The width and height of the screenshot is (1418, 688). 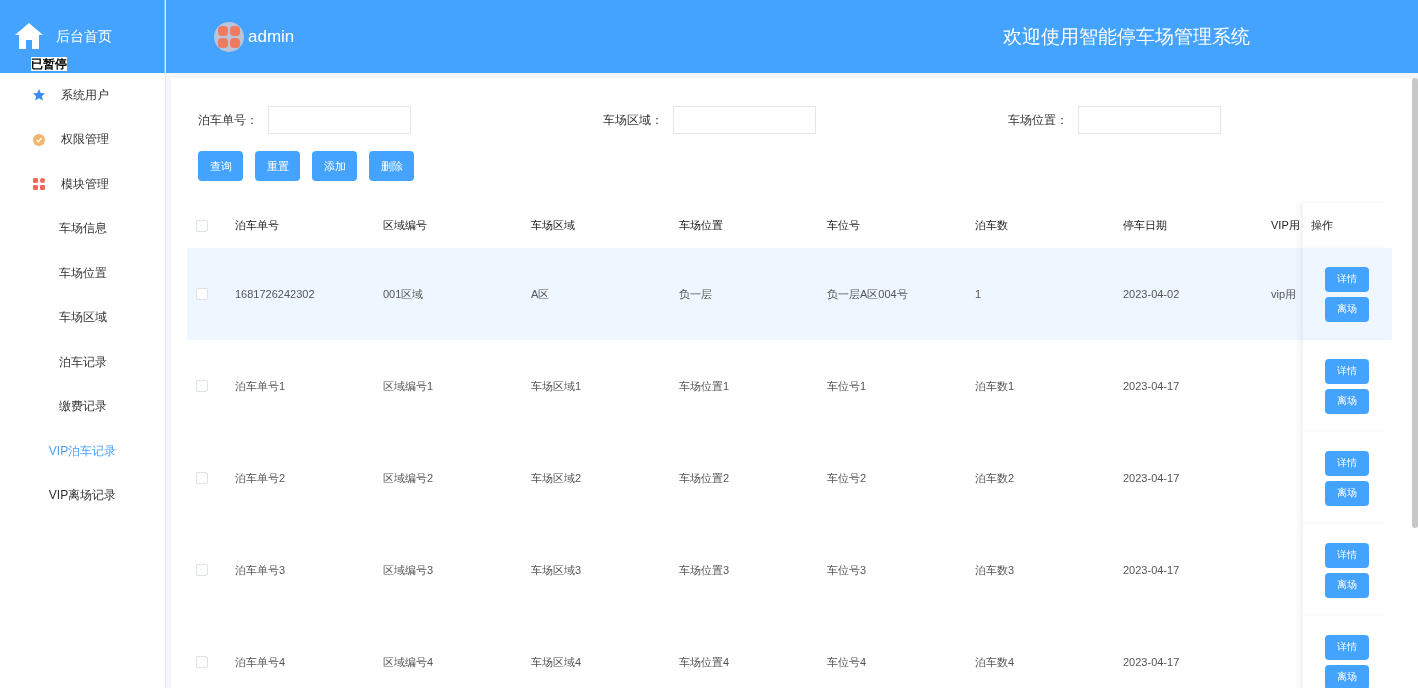 I want to click on table-cell-text: 泊车数3, so click(x=995, y=570).